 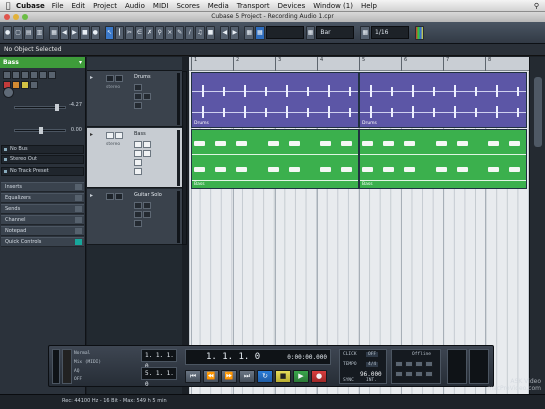 I want to click on mute-tool-icon: ×, so click(x=170, y=32).